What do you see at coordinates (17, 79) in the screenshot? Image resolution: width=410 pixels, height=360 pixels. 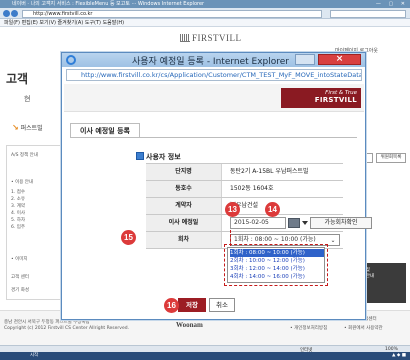 I see `background-page-title: 고객` at bounding box center [17, 79].